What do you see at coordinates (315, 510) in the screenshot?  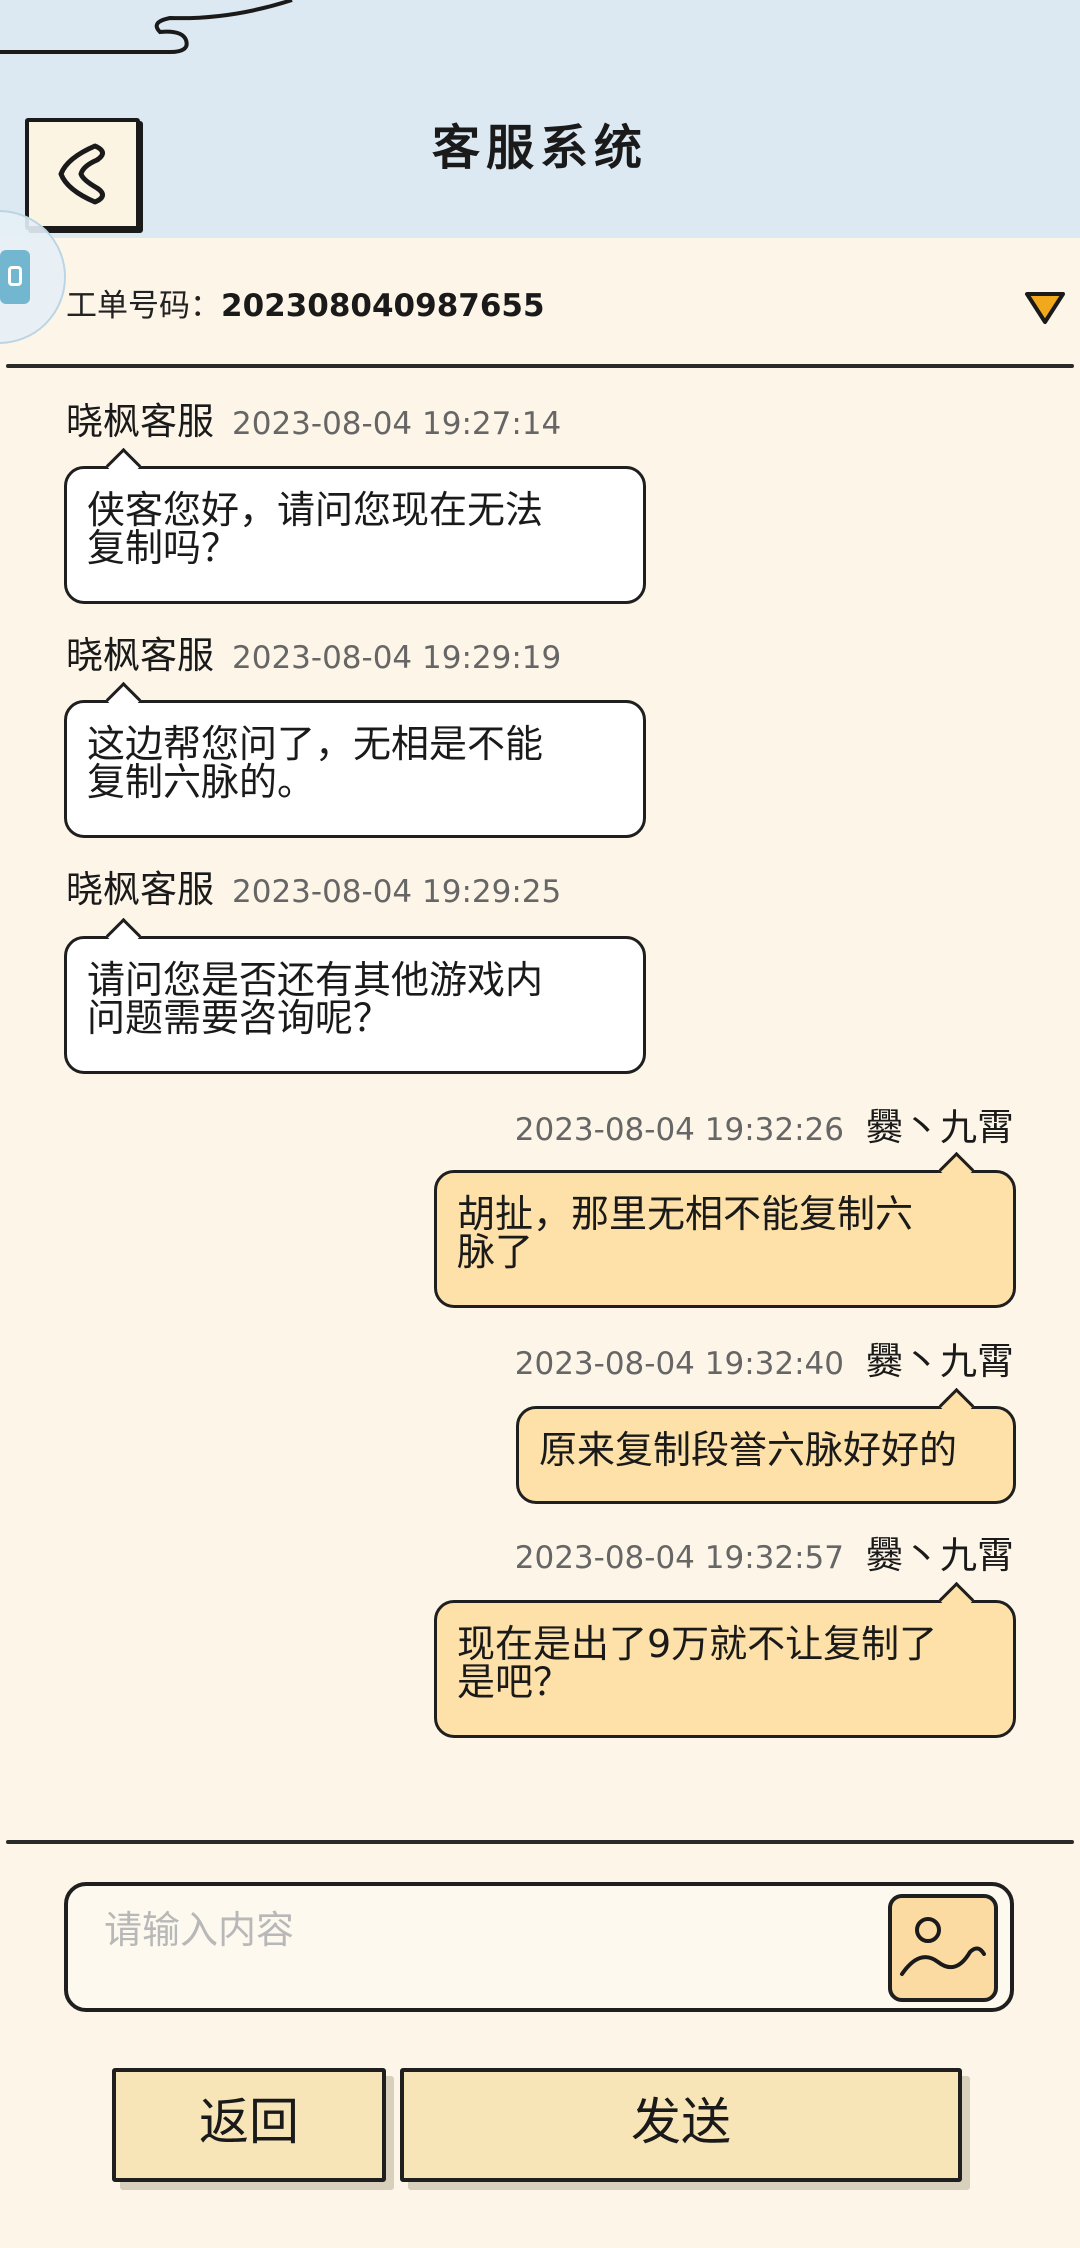 I see `message-line: 侠客您好，请问您现在无法` at bounding box center [315, 510].